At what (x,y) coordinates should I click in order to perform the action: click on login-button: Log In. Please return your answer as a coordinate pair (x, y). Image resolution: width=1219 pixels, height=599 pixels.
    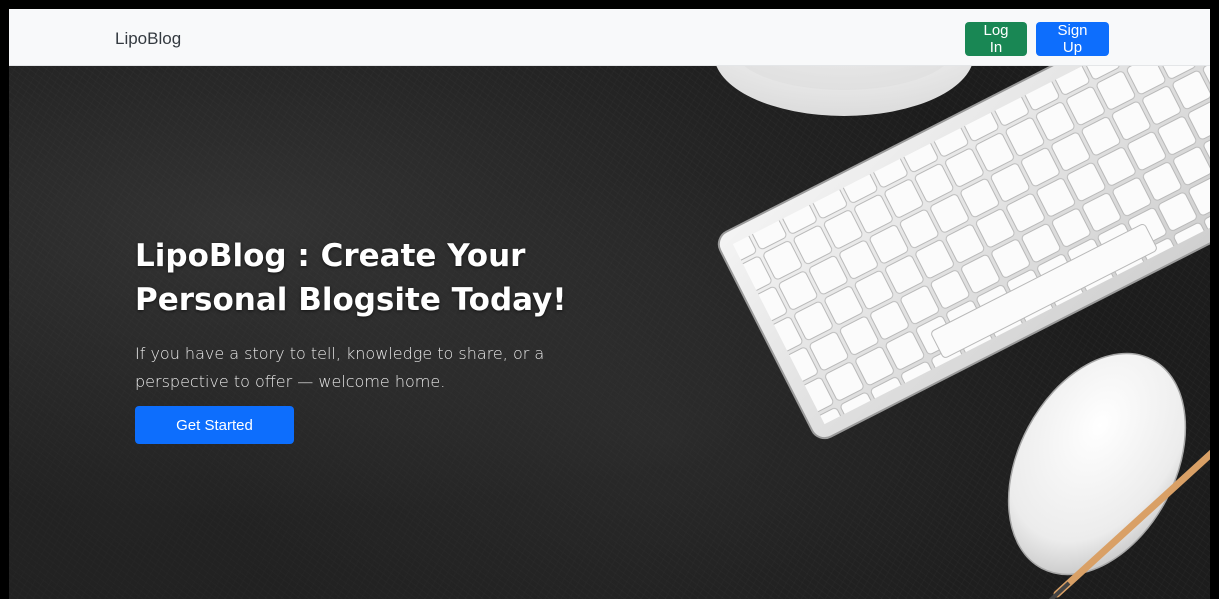
    Looking at the image, I should click on (996, 39).